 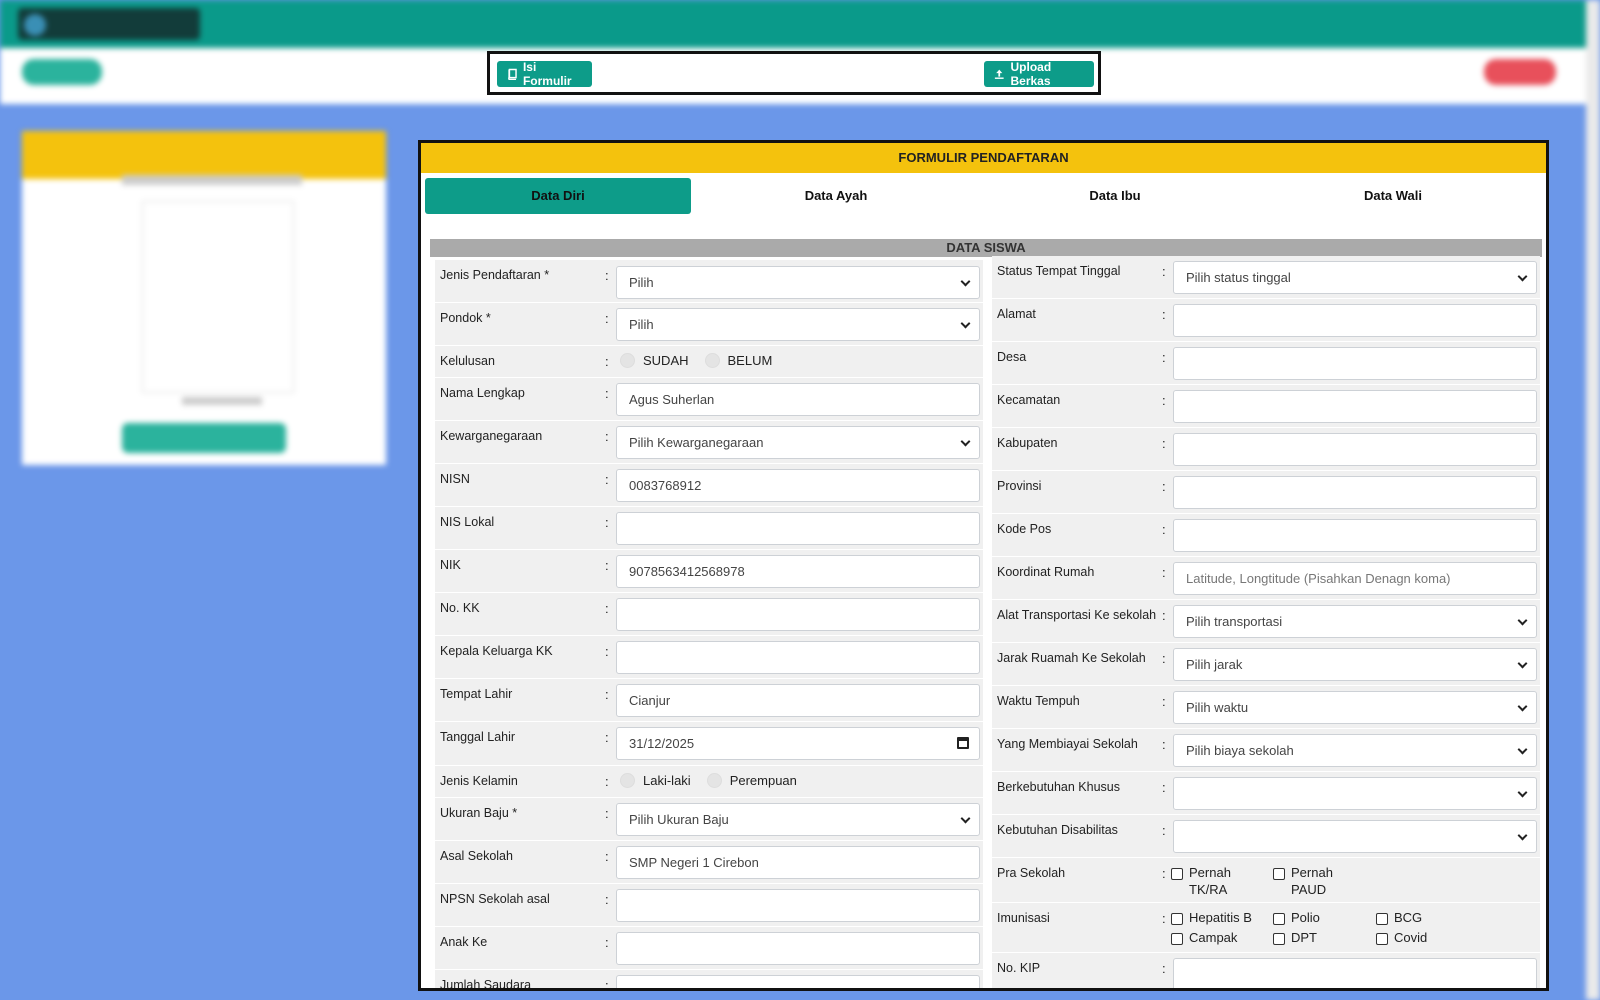 What do you see at coordinates (1031, 873) in the screenshot?
I see `field-label: Pra Sekolah` at bounding box center [1031, 873].